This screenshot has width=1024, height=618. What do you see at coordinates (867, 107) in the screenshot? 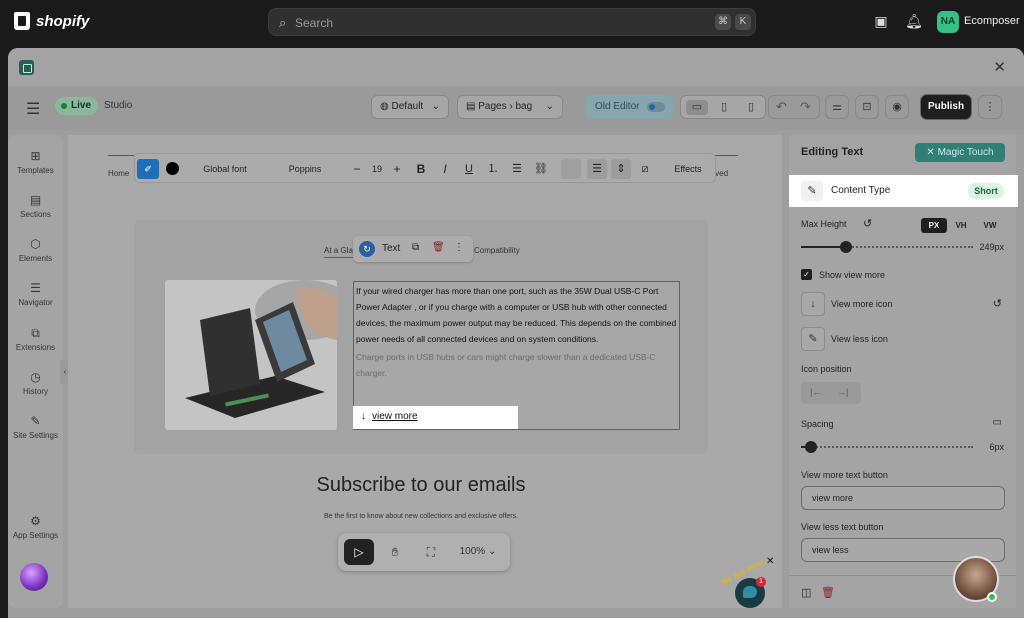
I see `inspect-icon: ⊡` at bounding box center [867, 107].